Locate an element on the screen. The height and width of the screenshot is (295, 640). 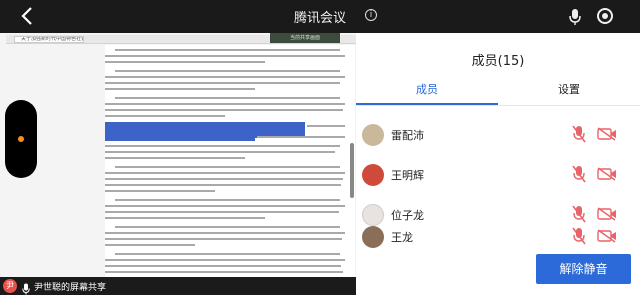
screen-share-bar: 尹 尹世聪的屏幕共享 is located at coordinates (178, 286).